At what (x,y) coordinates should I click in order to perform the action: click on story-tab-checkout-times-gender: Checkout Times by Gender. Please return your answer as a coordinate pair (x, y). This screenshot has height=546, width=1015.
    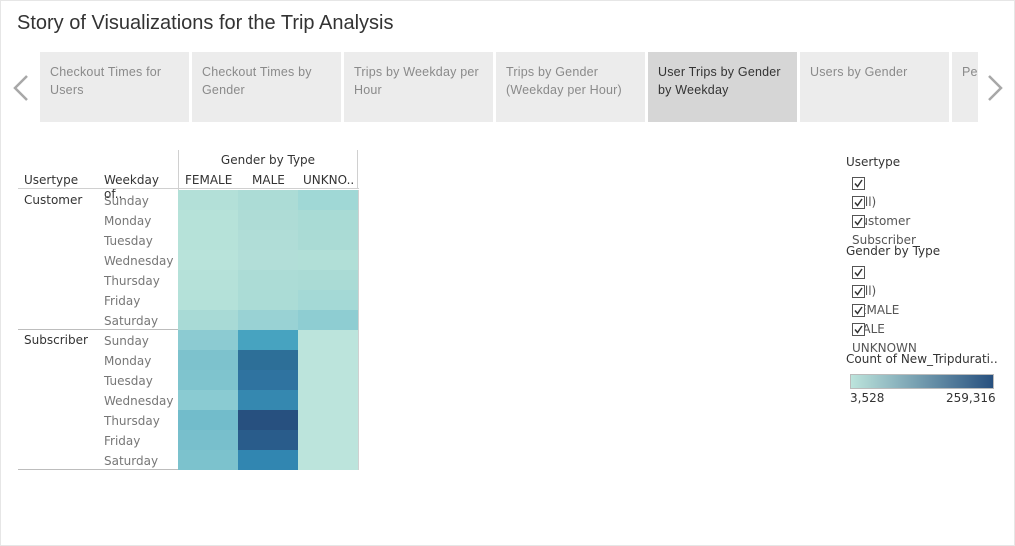
    Looking at the image, I should click on (266, 87).